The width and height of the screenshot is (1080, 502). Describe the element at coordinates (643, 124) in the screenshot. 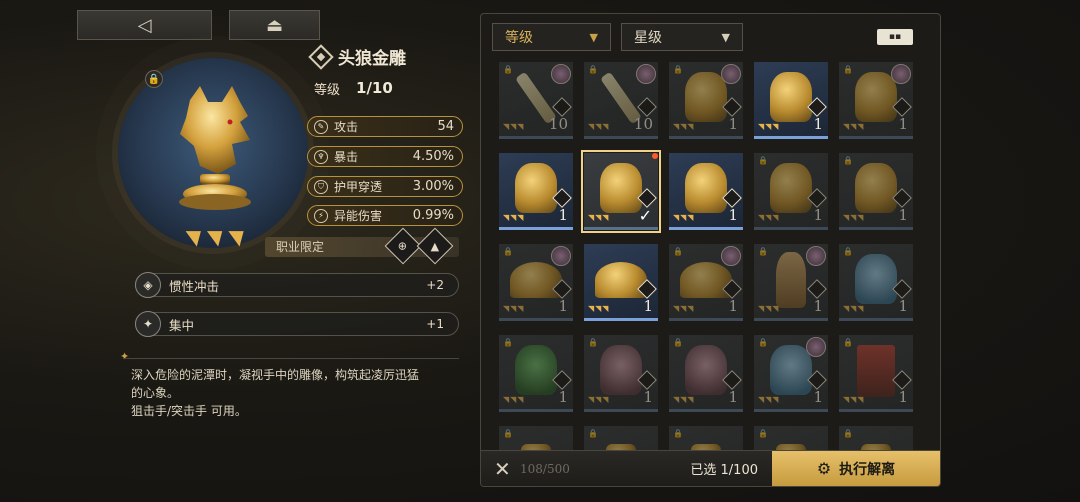

I see `item-level: 10` at that location.